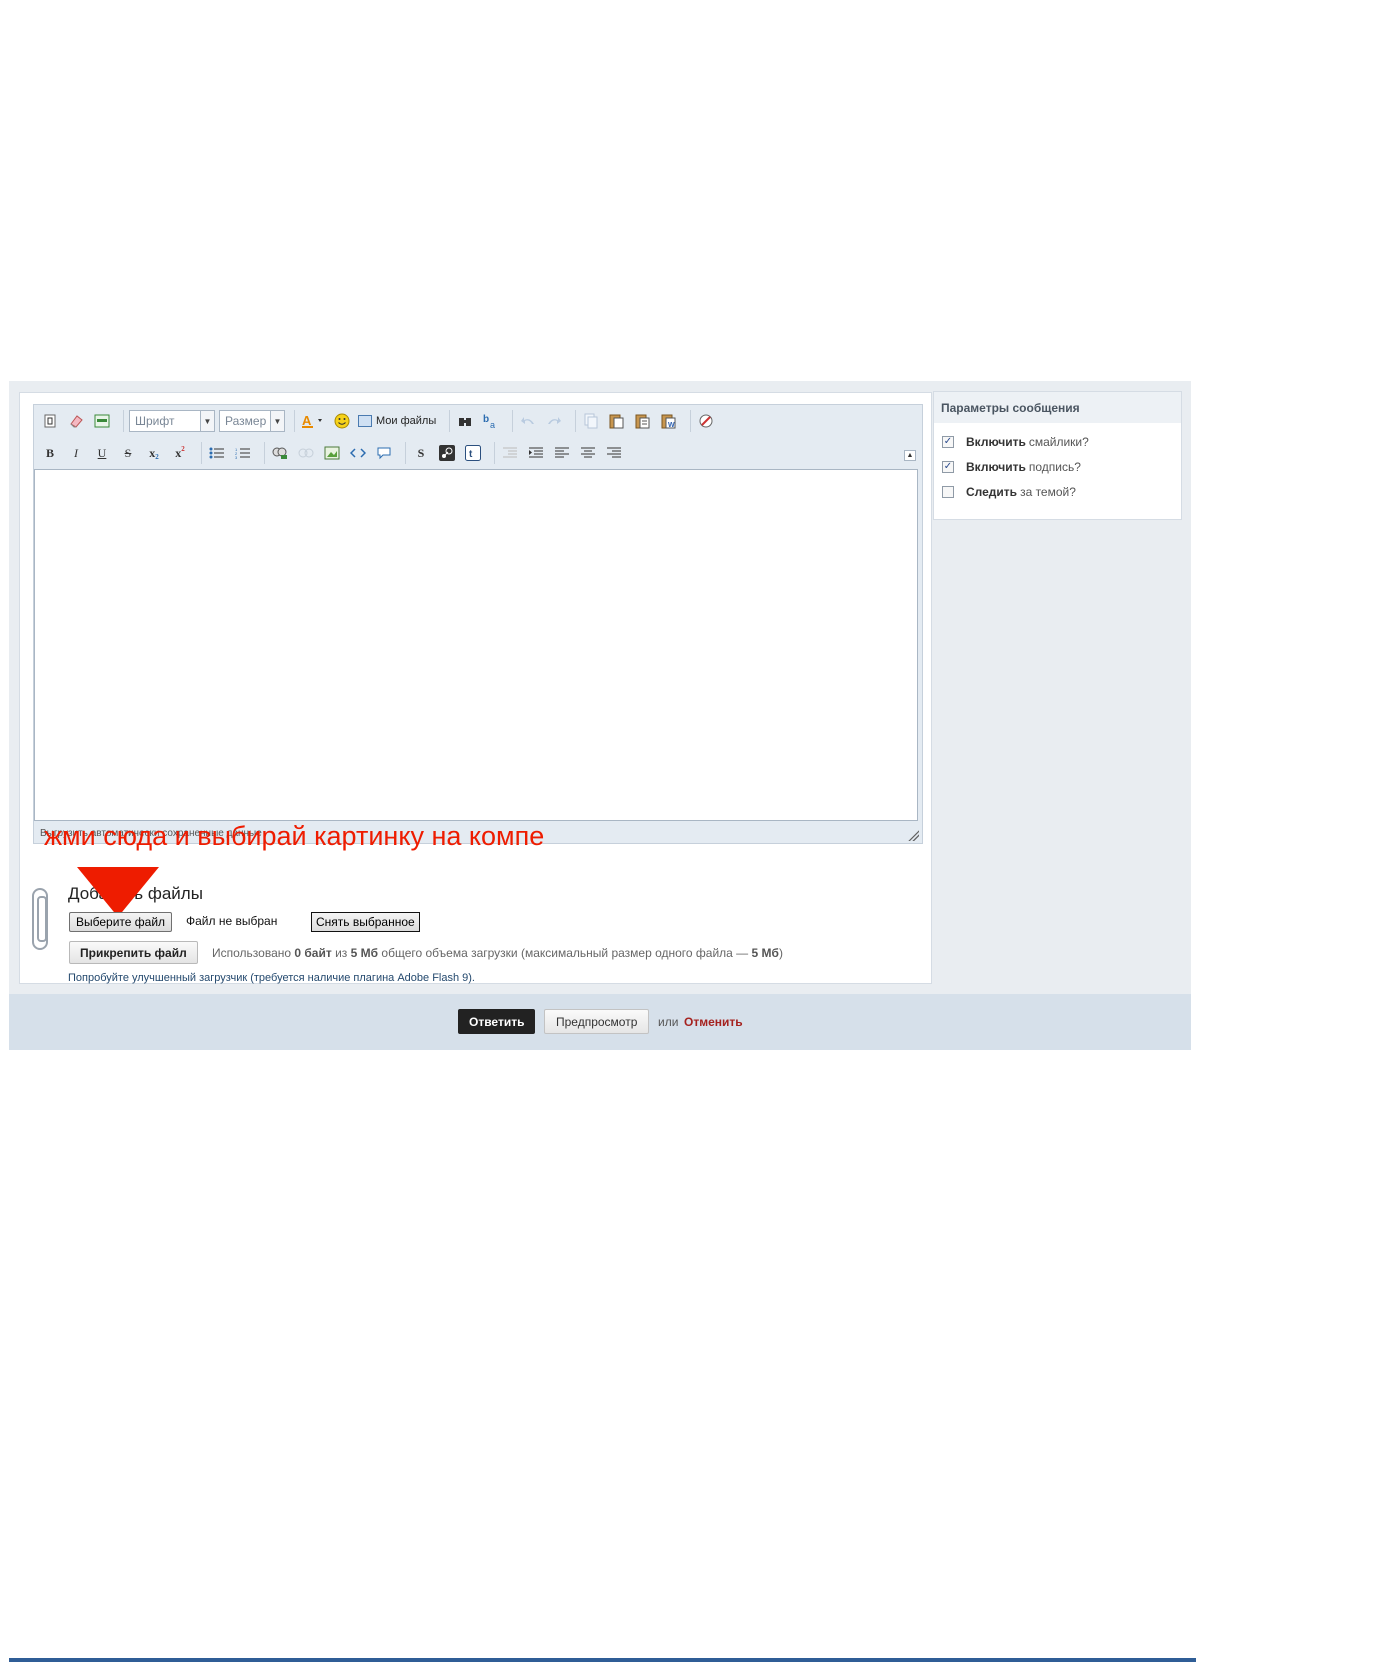 The height and width of the screenshot is (1662, 1400). I want to click on collapse-toolbar-icon: ▲, so click(910, 455).